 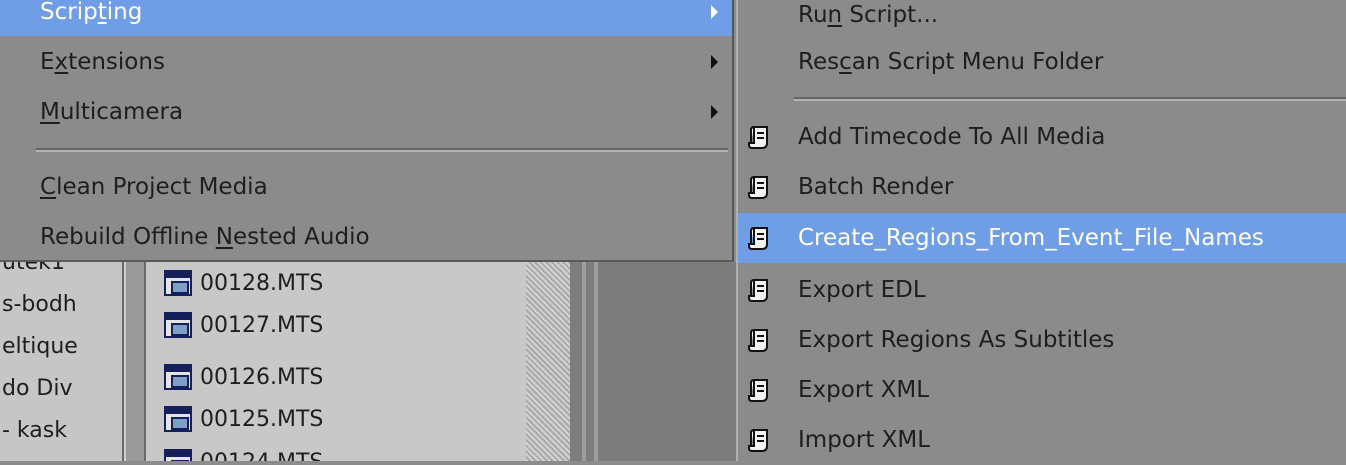 What do you see at coordinates (37, 388) in the screenshot?
I see `folder-item: do Div` at bounding box center [37, 388].